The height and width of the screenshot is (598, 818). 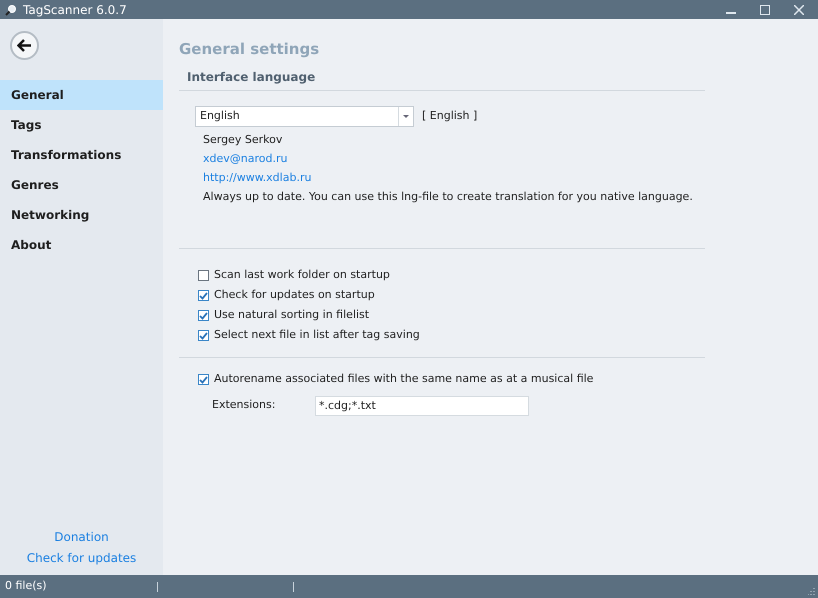 What do you see at coordinates (245, 158) in the screenshot?
I see `email-link: xdev@narod.ru` at bounding box center [245, 158].